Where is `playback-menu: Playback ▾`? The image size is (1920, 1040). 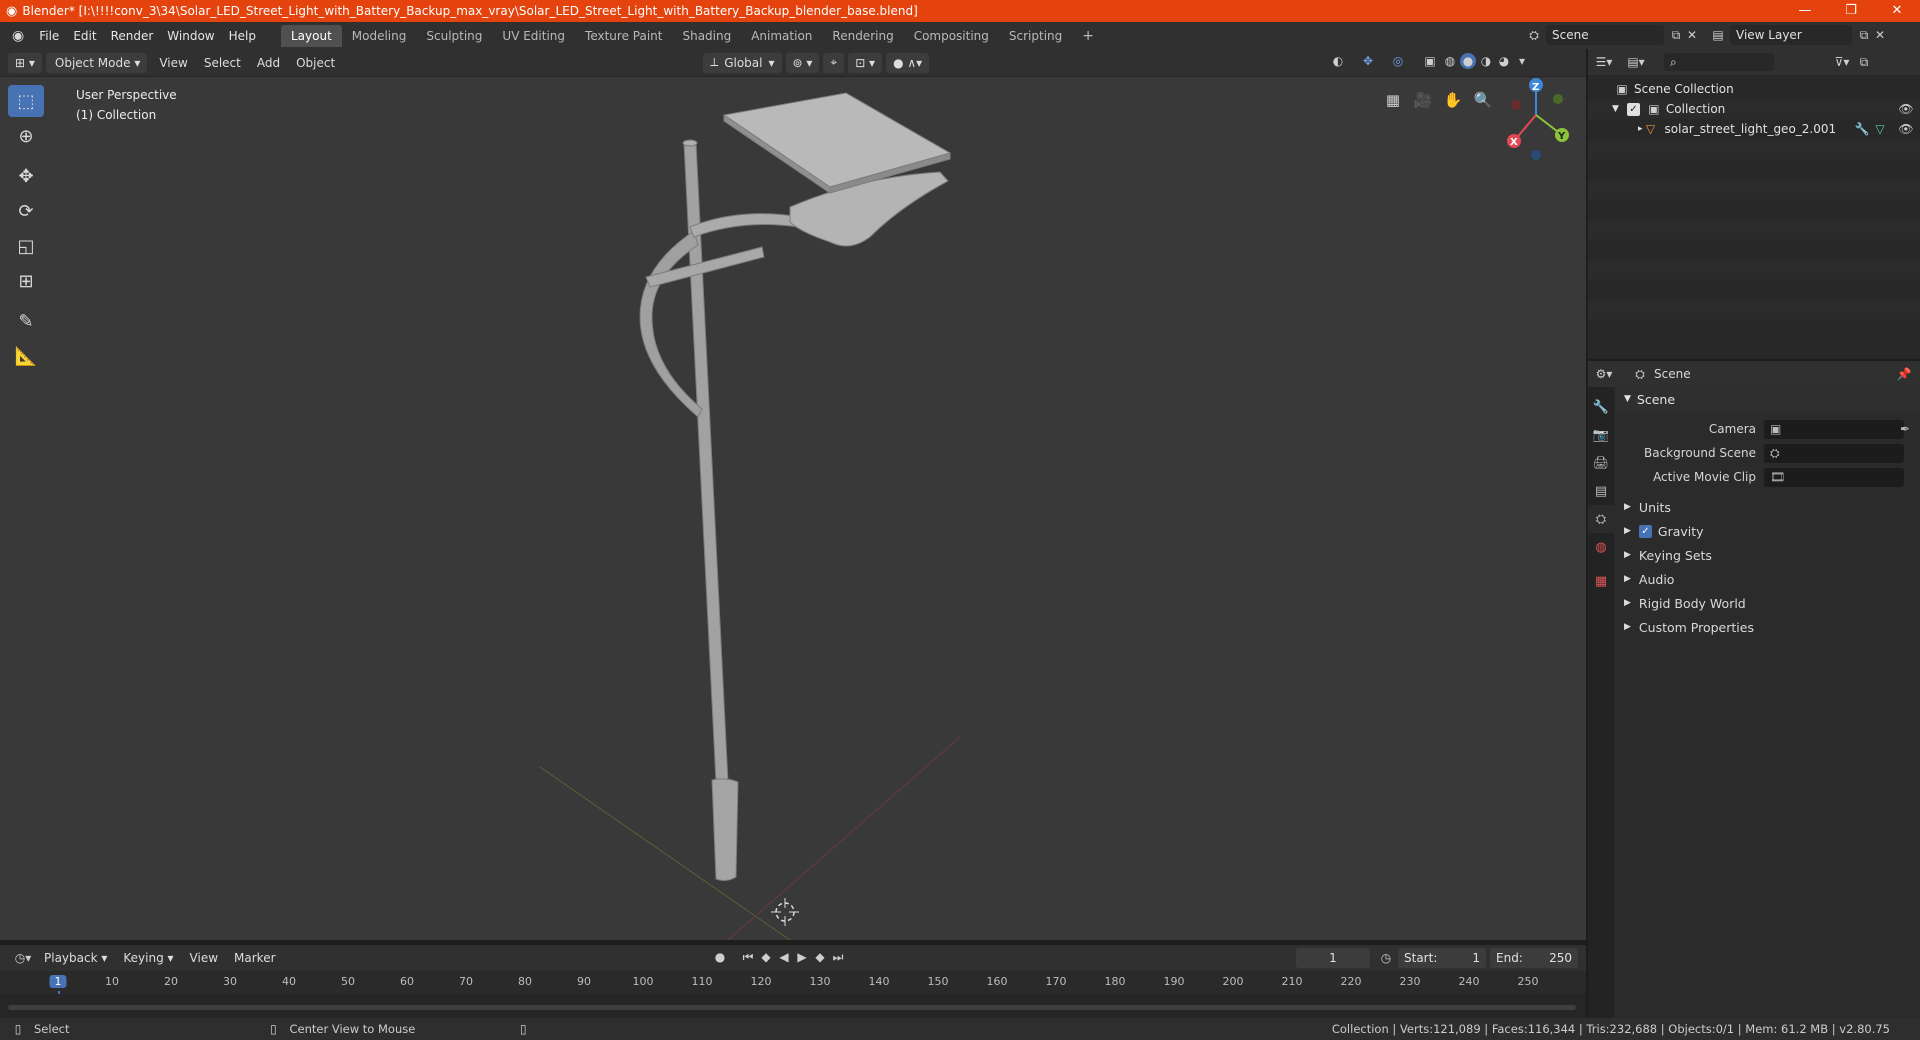
playback-menu: Playback ▾ is located at coordinates (75, 958).